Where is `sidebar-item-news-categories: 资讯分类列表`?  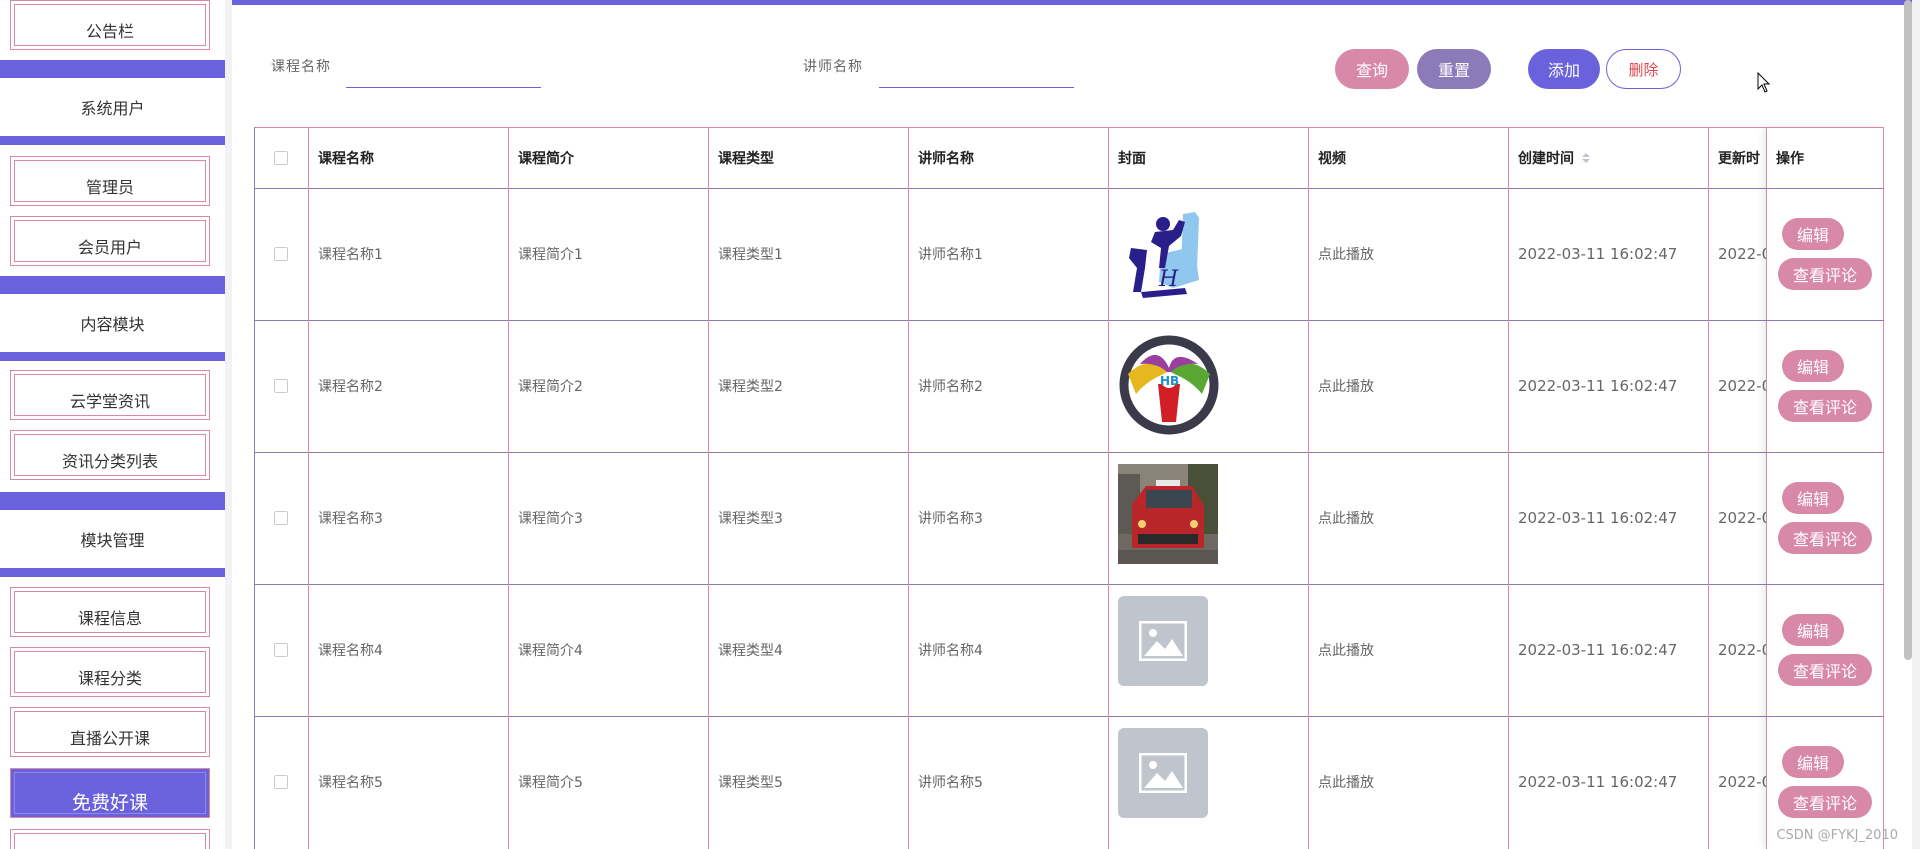 sidebar-item-news-categories: 资讯分类列表 is located at coordinates (110, 455).